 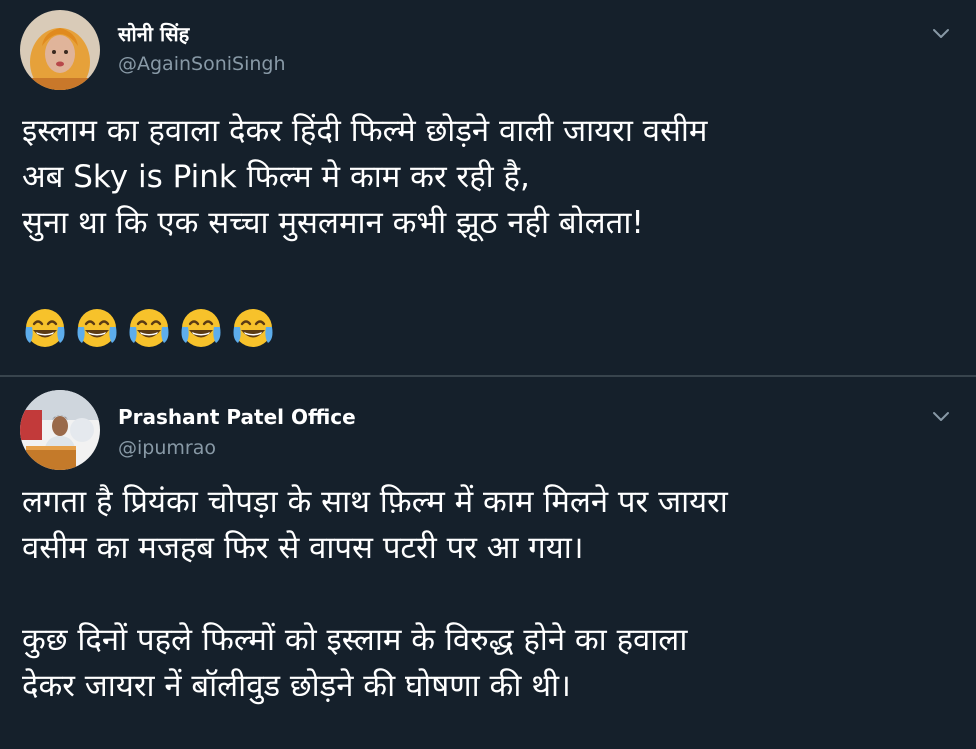 I want to click on display-name: Prashant Patel Office, so click(x=237, y=417).